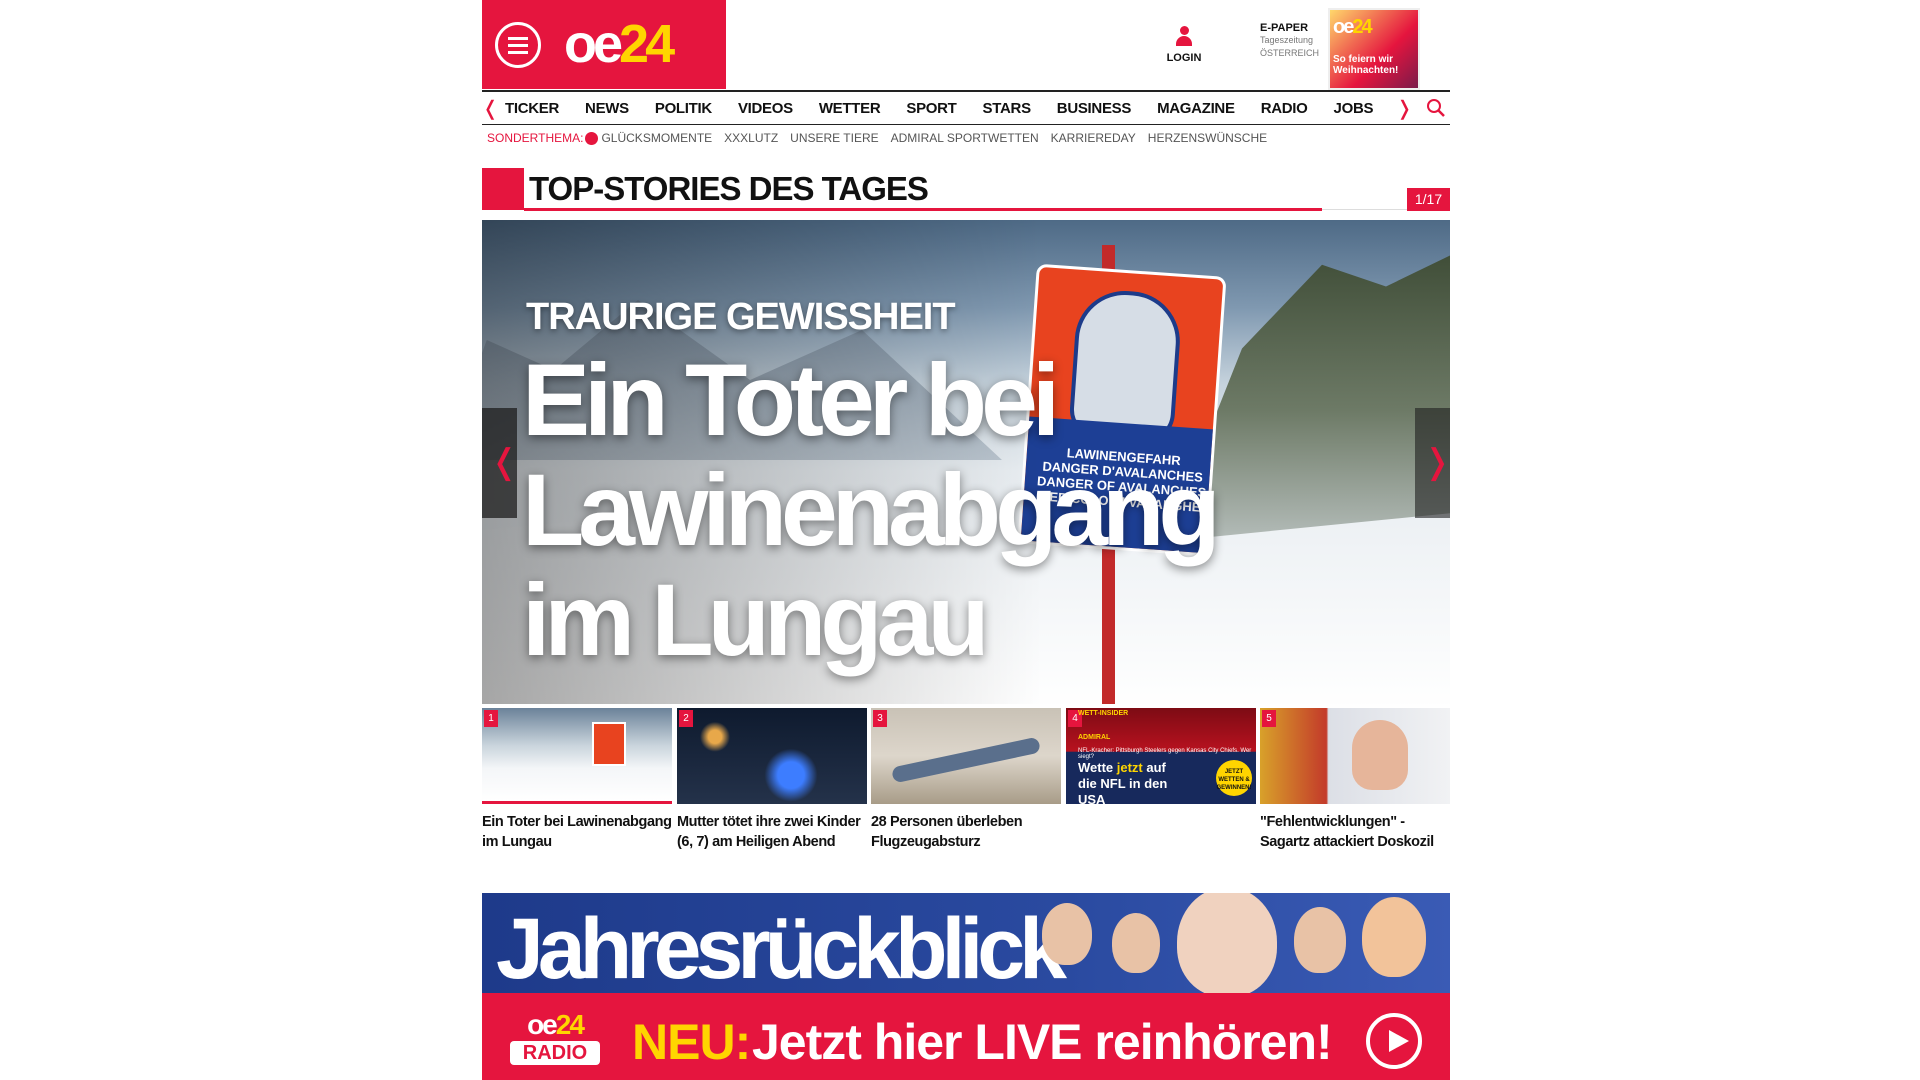 This screenshot has width=1920, height=1080. What do you see at coordinates (504, 462) in the screenshot?
I see `chevron-left-icon: ❬` at bounding box center [504, 462].